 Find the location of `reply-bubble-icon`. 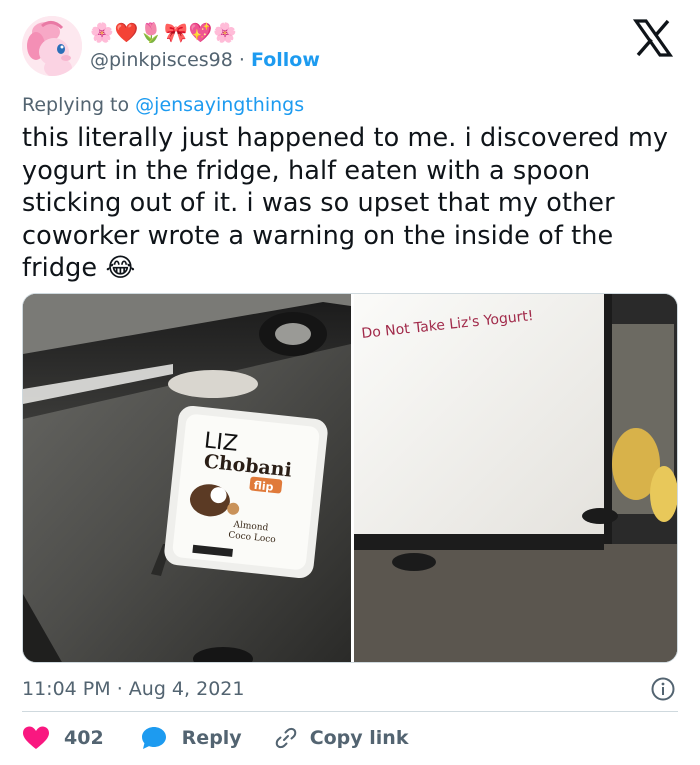

reply-bubble-icon is located at coordinates (154, 738).